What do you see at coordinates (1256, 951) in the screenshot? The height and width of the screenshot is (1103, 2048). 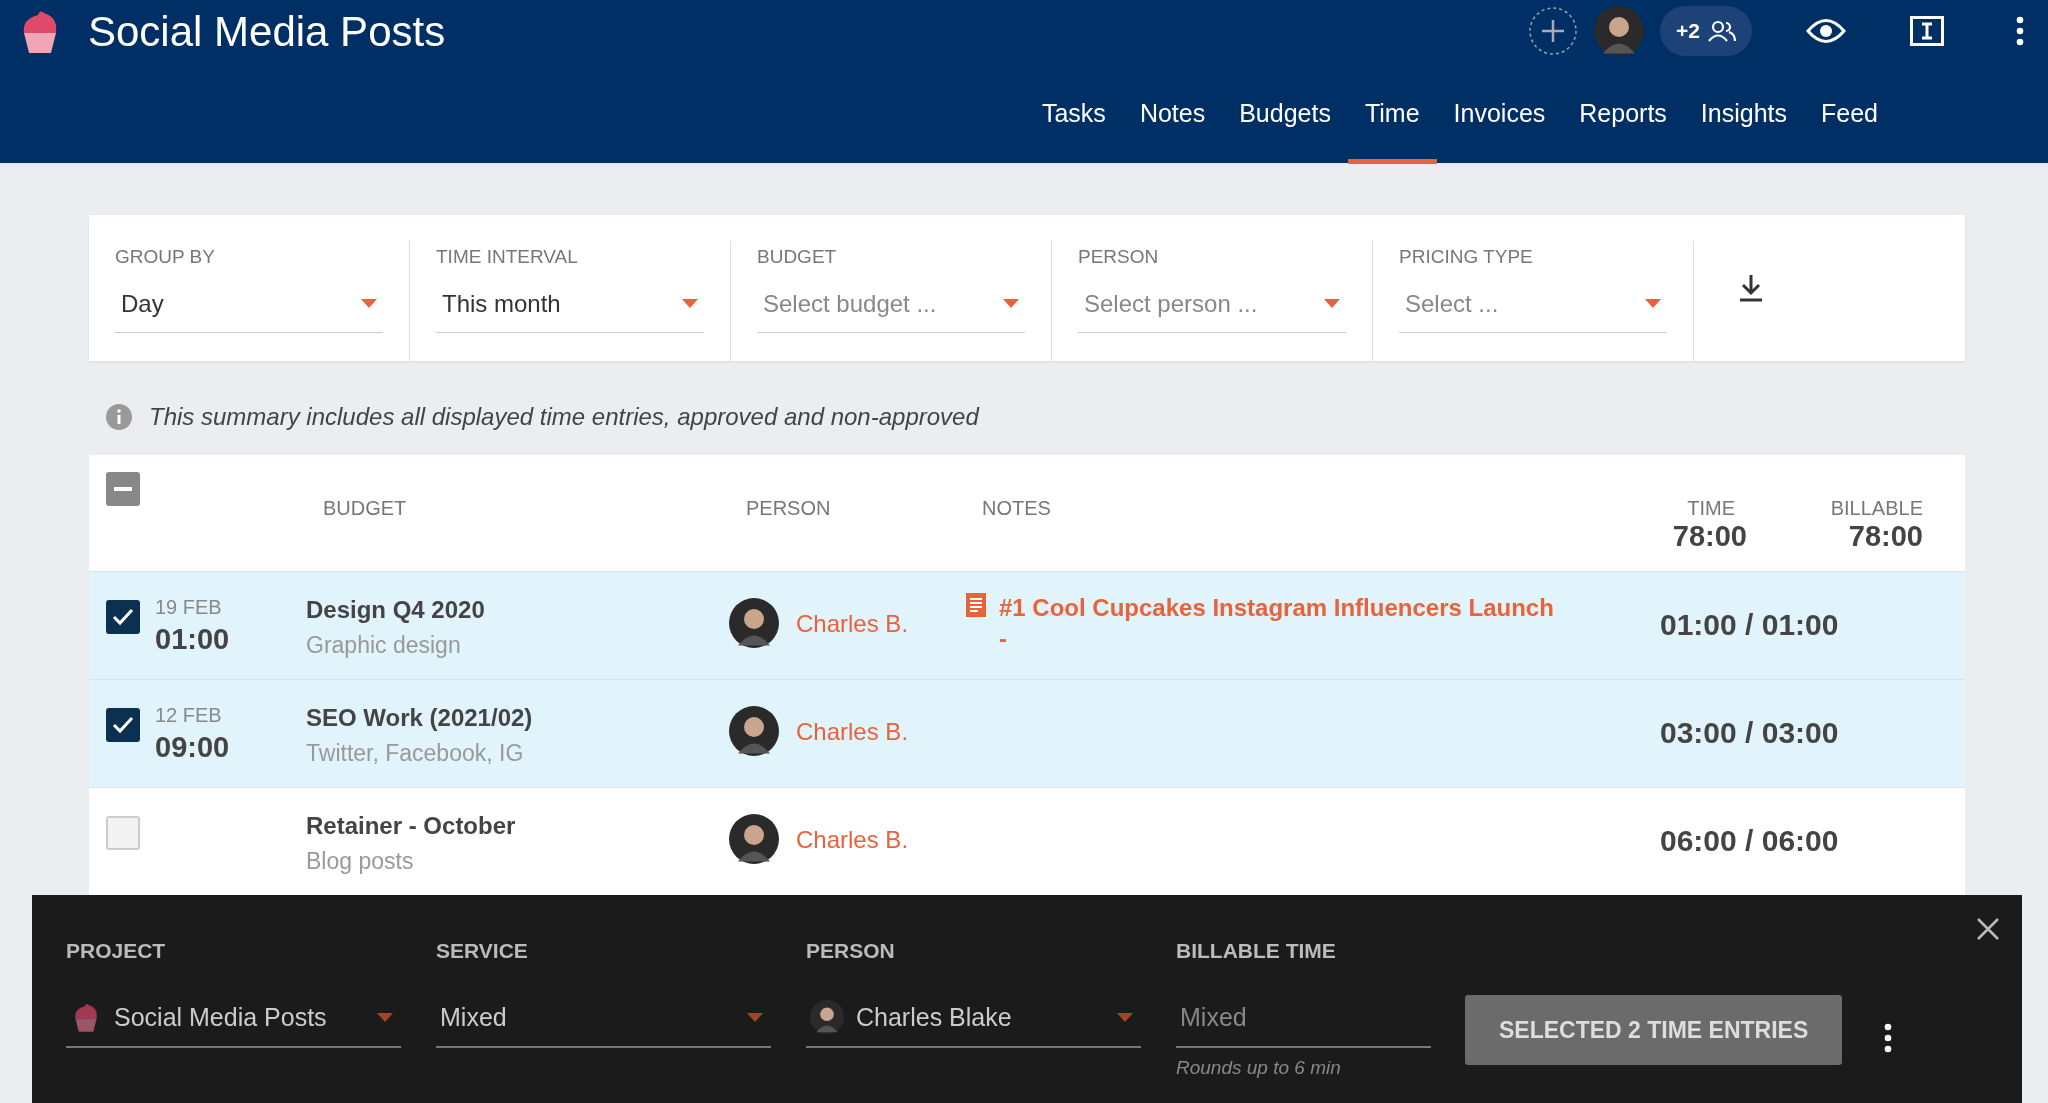 I see `field-label: BILLABLE TIME` at bounding box center [1256, 951].